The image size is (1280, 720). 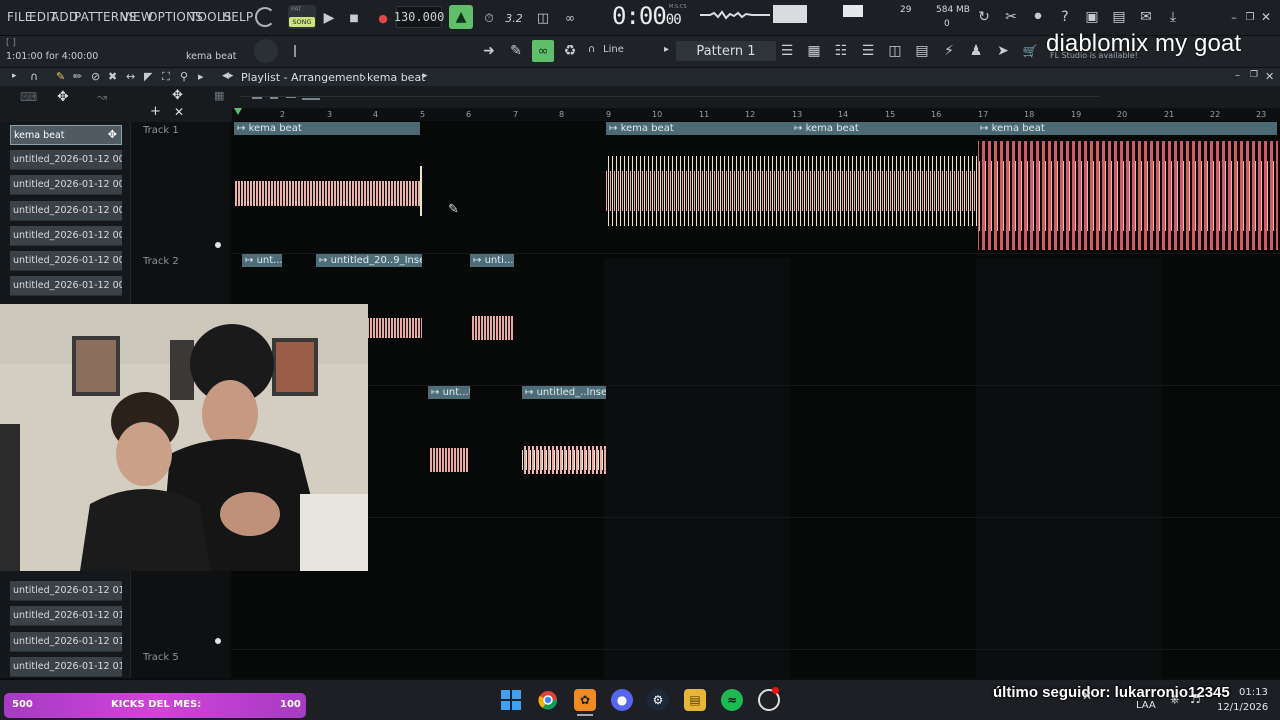 I want to click on mute-tool-icon: ✖, so click(x=112, y=76).